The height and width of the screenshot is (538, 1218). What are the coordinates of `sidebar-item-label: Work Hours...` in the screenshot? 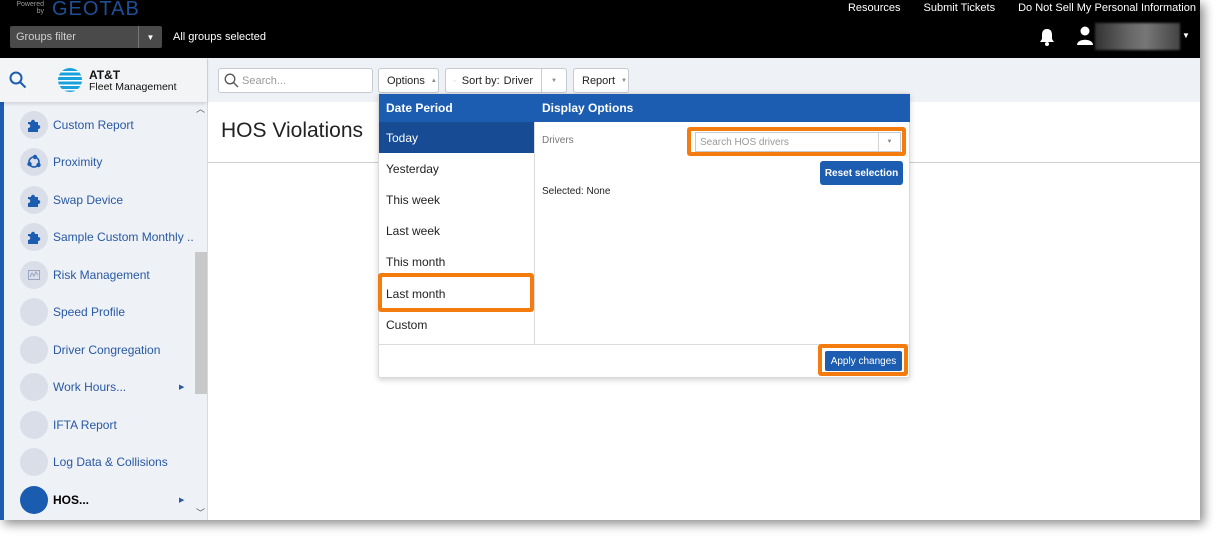 It's located at (90, 387).